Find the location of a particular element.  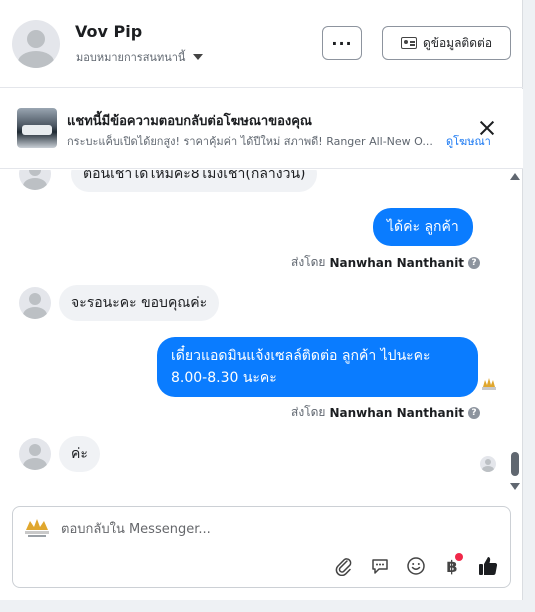

message-bubble: จะรอนะคะ ขอบคุณค่ะ is located at coordinates (139, 303).